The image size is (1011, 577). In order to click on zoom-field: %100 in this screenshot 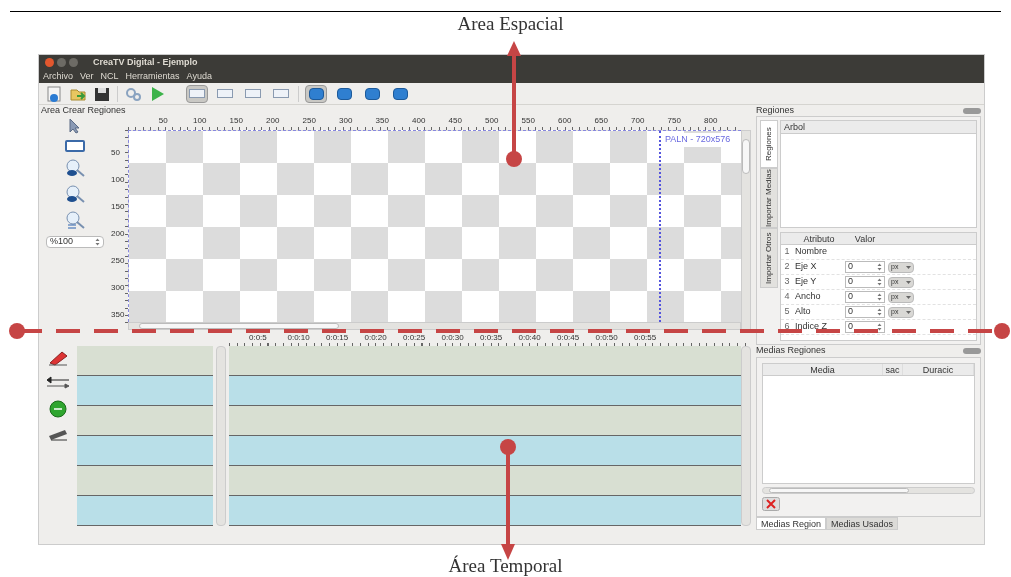, I will do `click(75, 242)`.